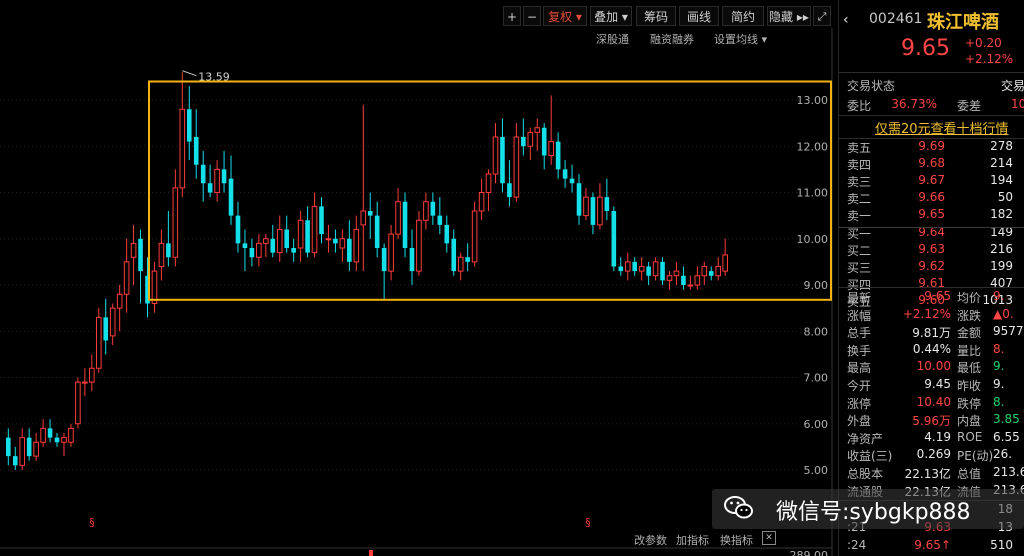 Image resolution: width=1024 pixels, height=556 pixels. Describe the element at coordinates (935, 250) in the screenshot. I see `bid-level-row: 买二 9.63 216` at that location.